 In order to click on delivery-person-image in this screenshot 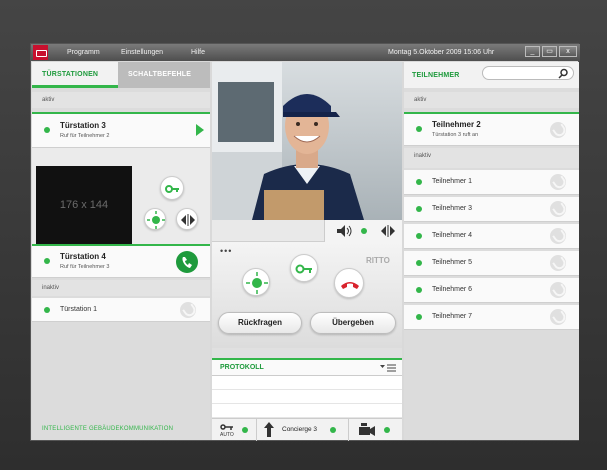, I will do `click(307, 141)`.